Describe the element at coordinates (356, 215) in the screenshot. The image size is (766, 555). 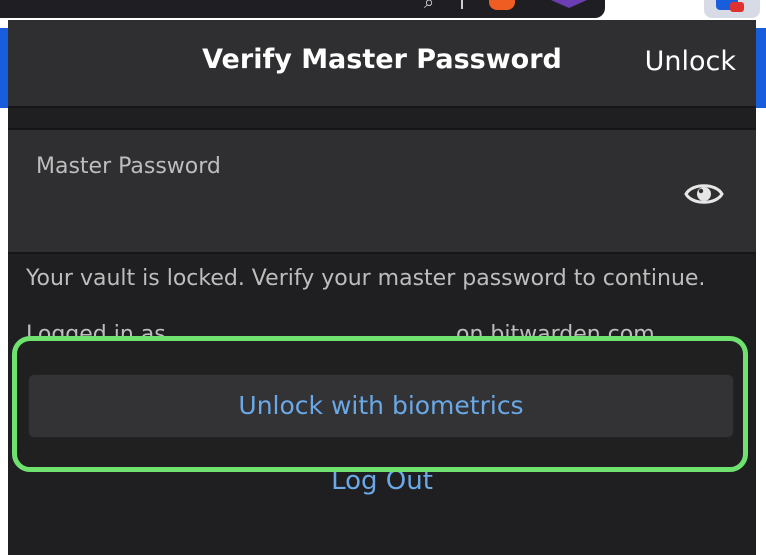
I see `master-password-input` at that location.